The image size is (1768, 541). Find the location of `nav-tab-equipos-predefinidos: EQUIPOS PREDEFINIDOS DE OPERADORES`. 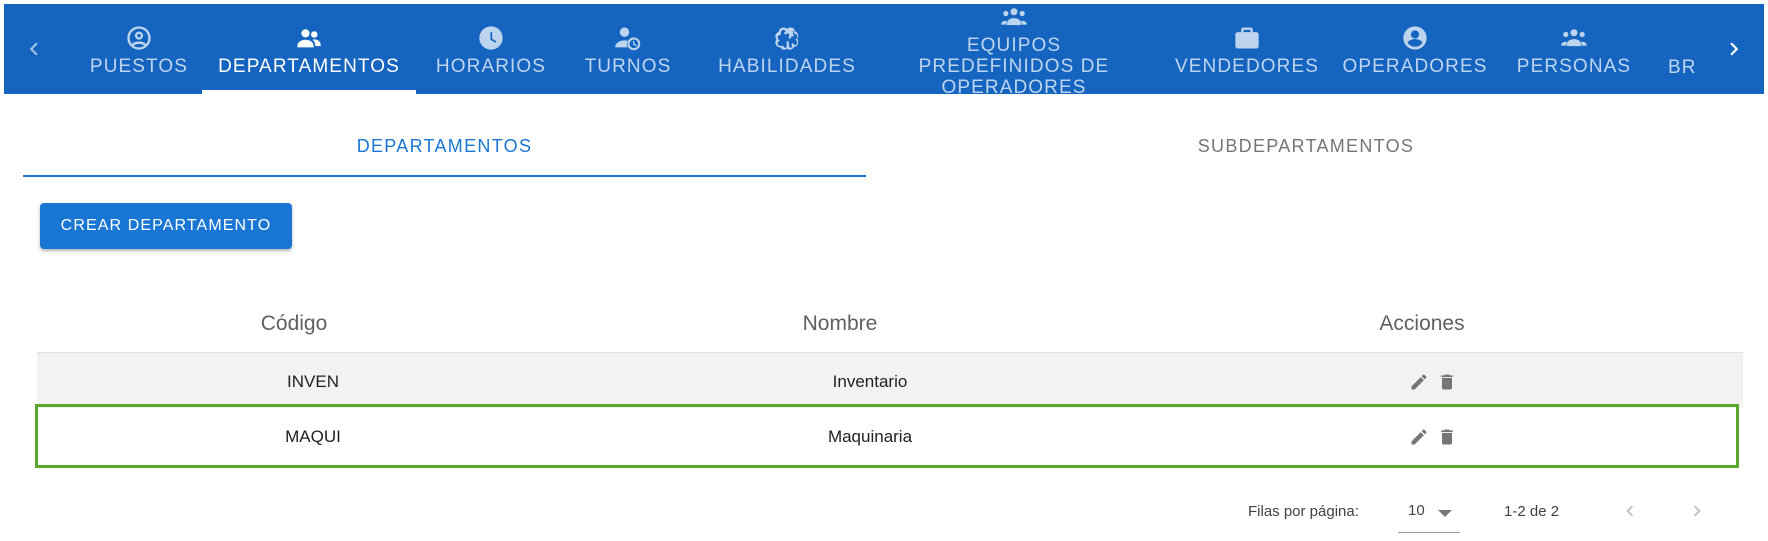

nav-tab-equipos-predefinidos: EQUIPOS PREDEFINIDOS DE OPERADORES is located at coordinates (1014, 51).